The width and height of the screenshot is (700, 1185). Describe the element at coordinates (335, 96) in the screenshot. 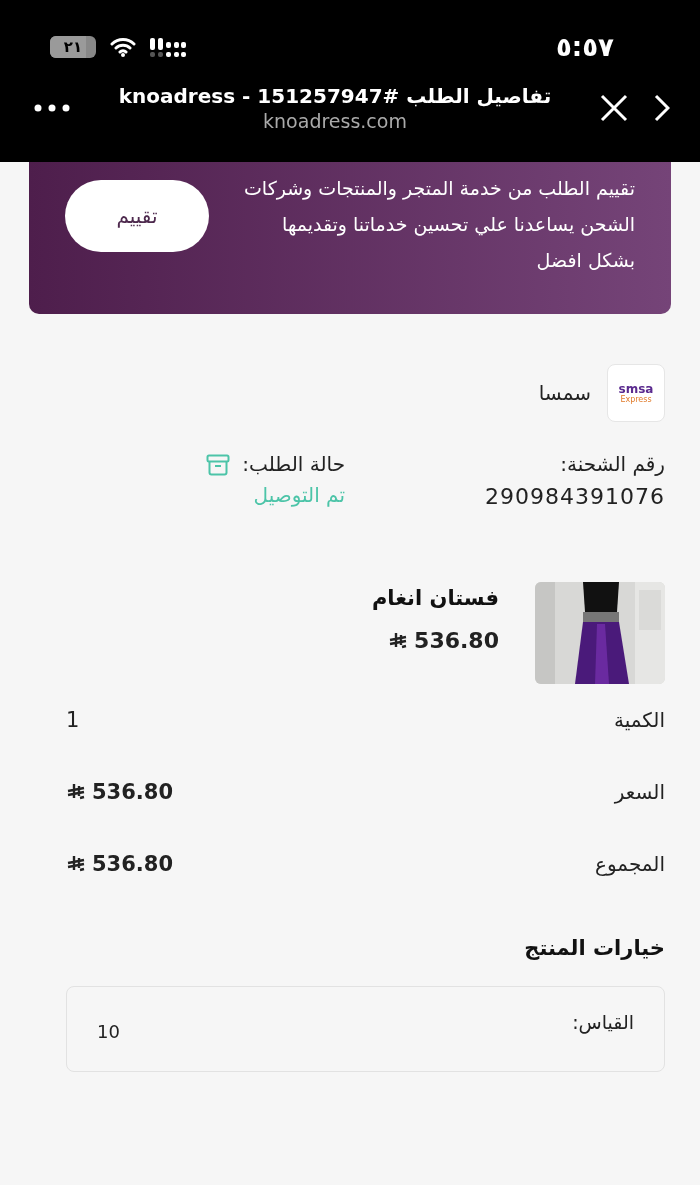

I see `page-title: تفاصيل الطلب #151257947 - knoadress` at that location.